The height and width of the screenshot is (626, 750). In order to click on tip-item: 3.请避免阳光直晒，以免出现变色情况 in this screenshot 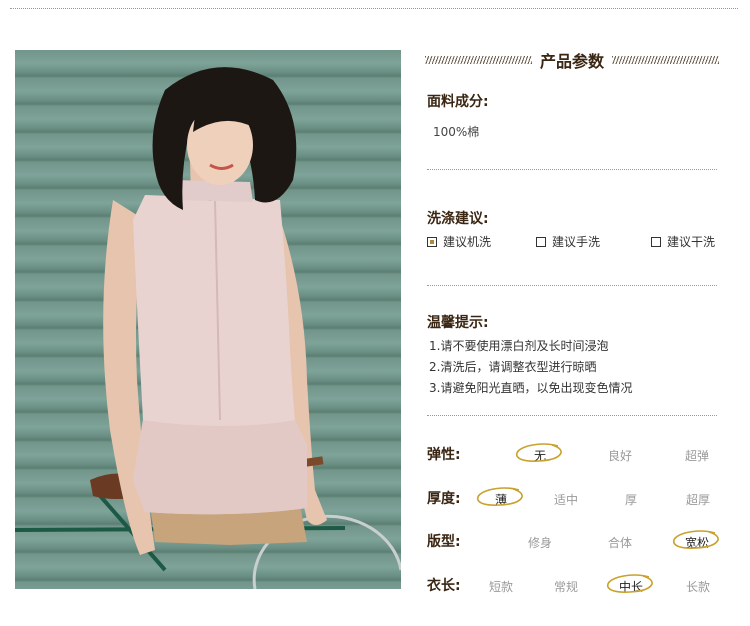, I will do `click(531, 388)`.